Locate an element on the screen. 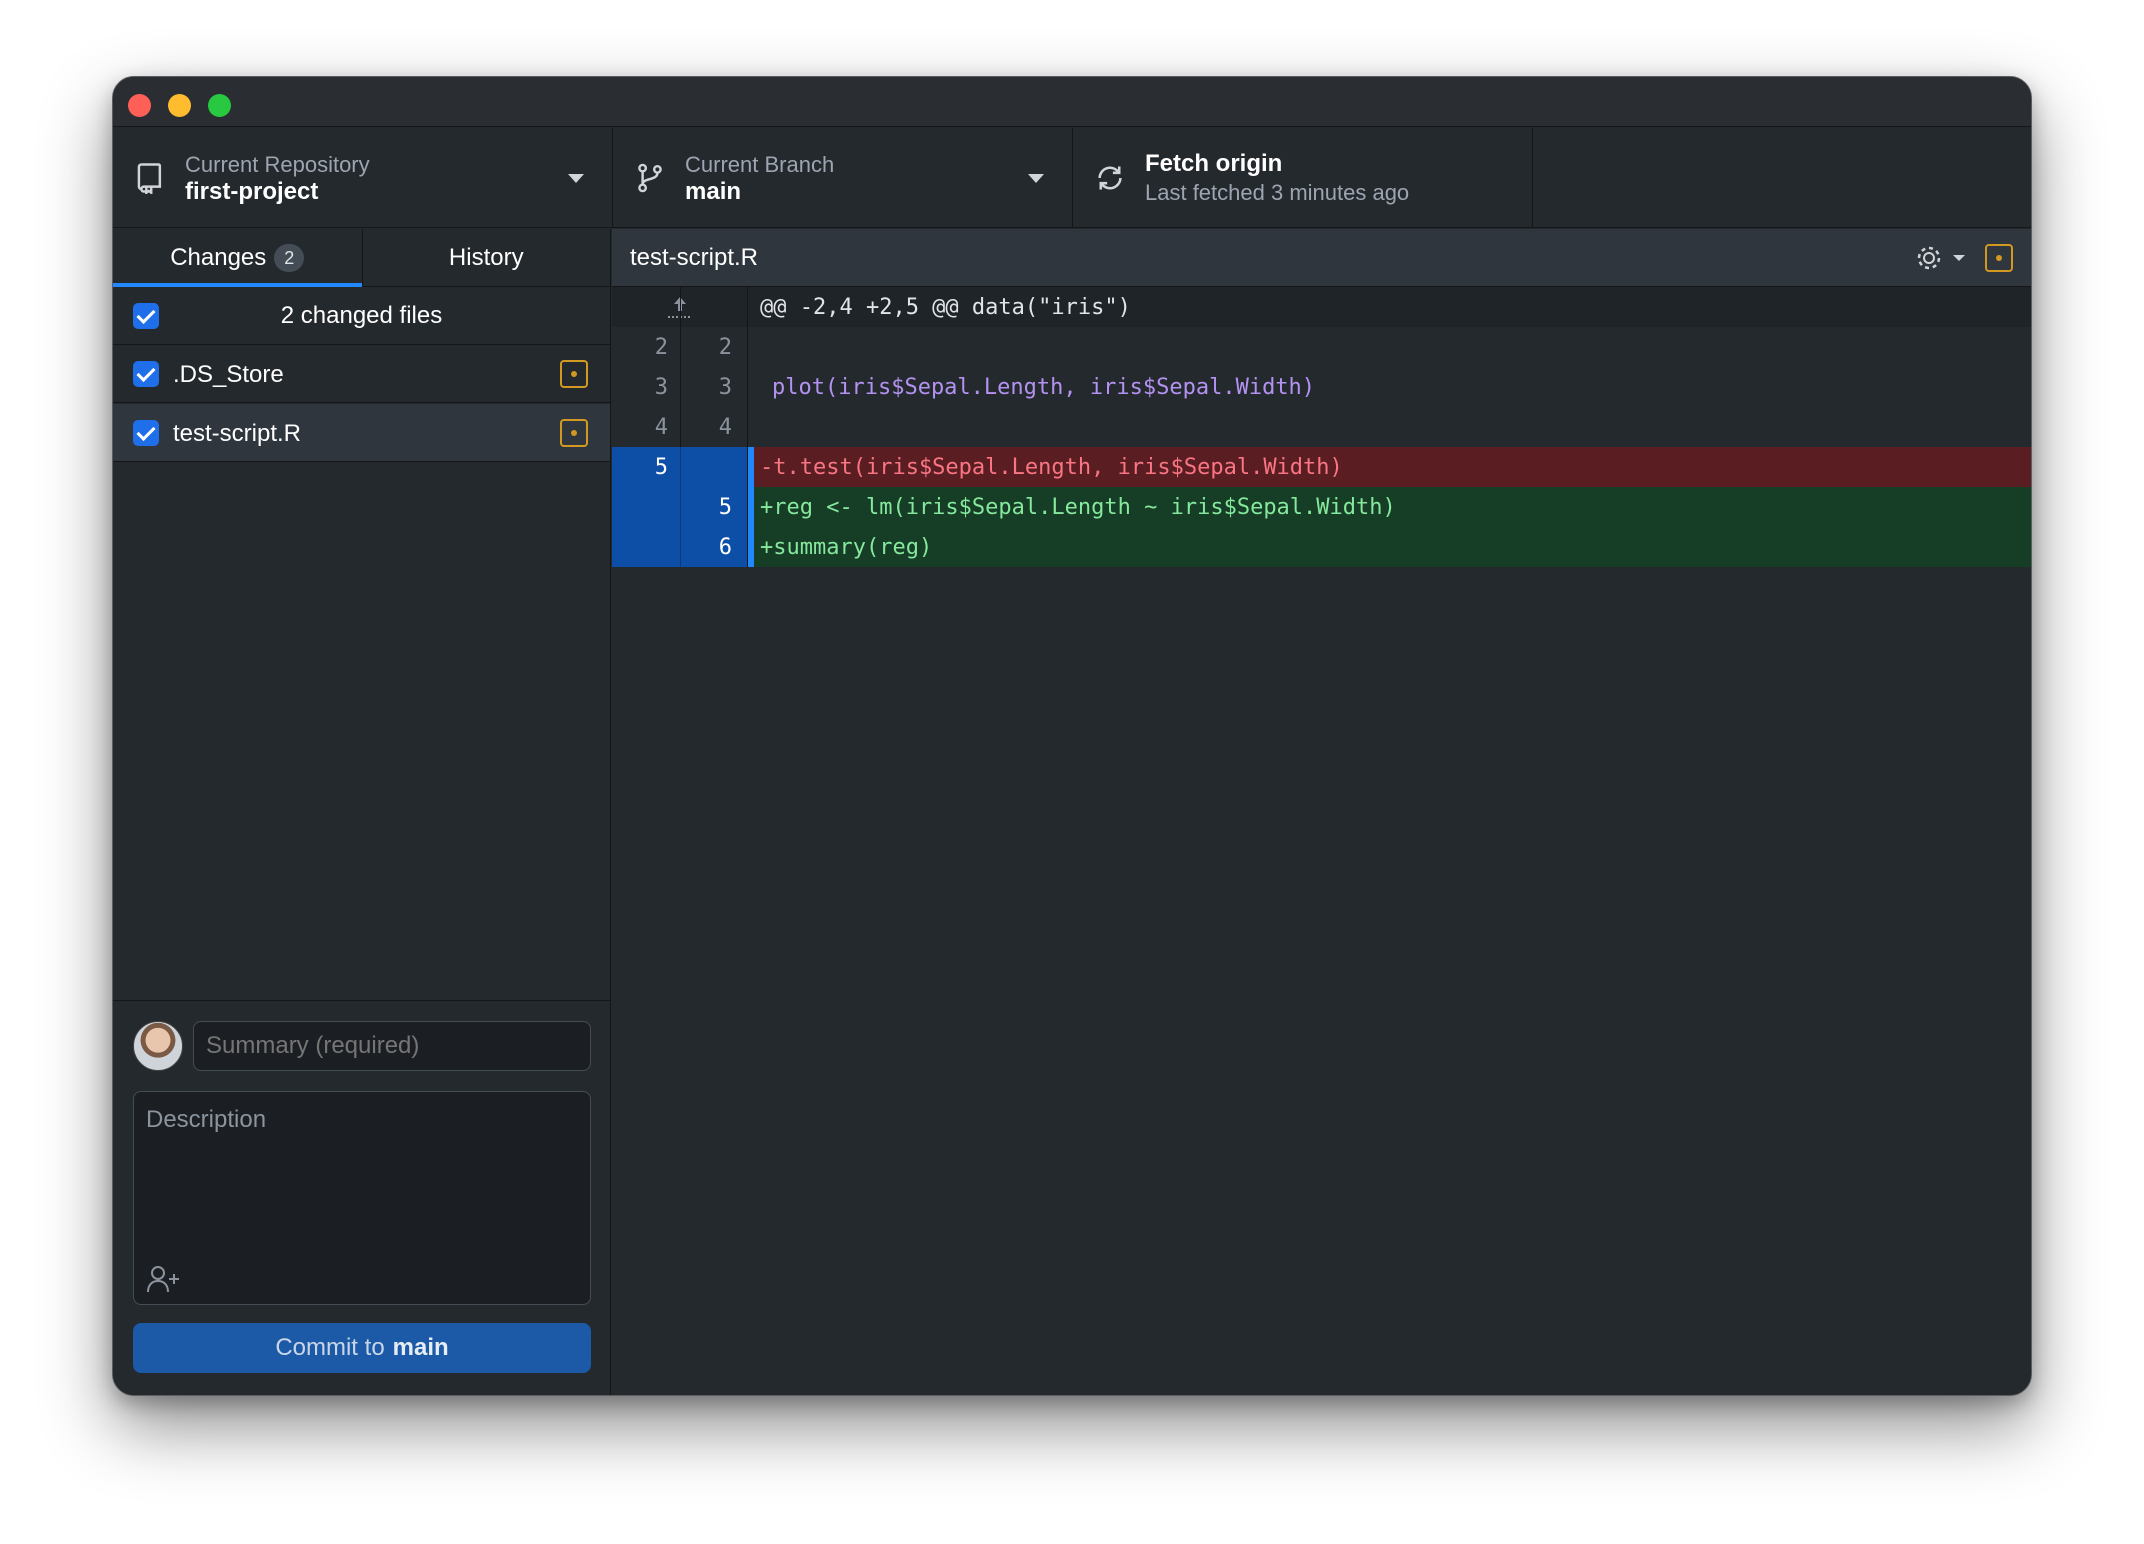 This screenshot has width=2144, height=1544. new-line-number: 5 is located at coordinates (725, 507).